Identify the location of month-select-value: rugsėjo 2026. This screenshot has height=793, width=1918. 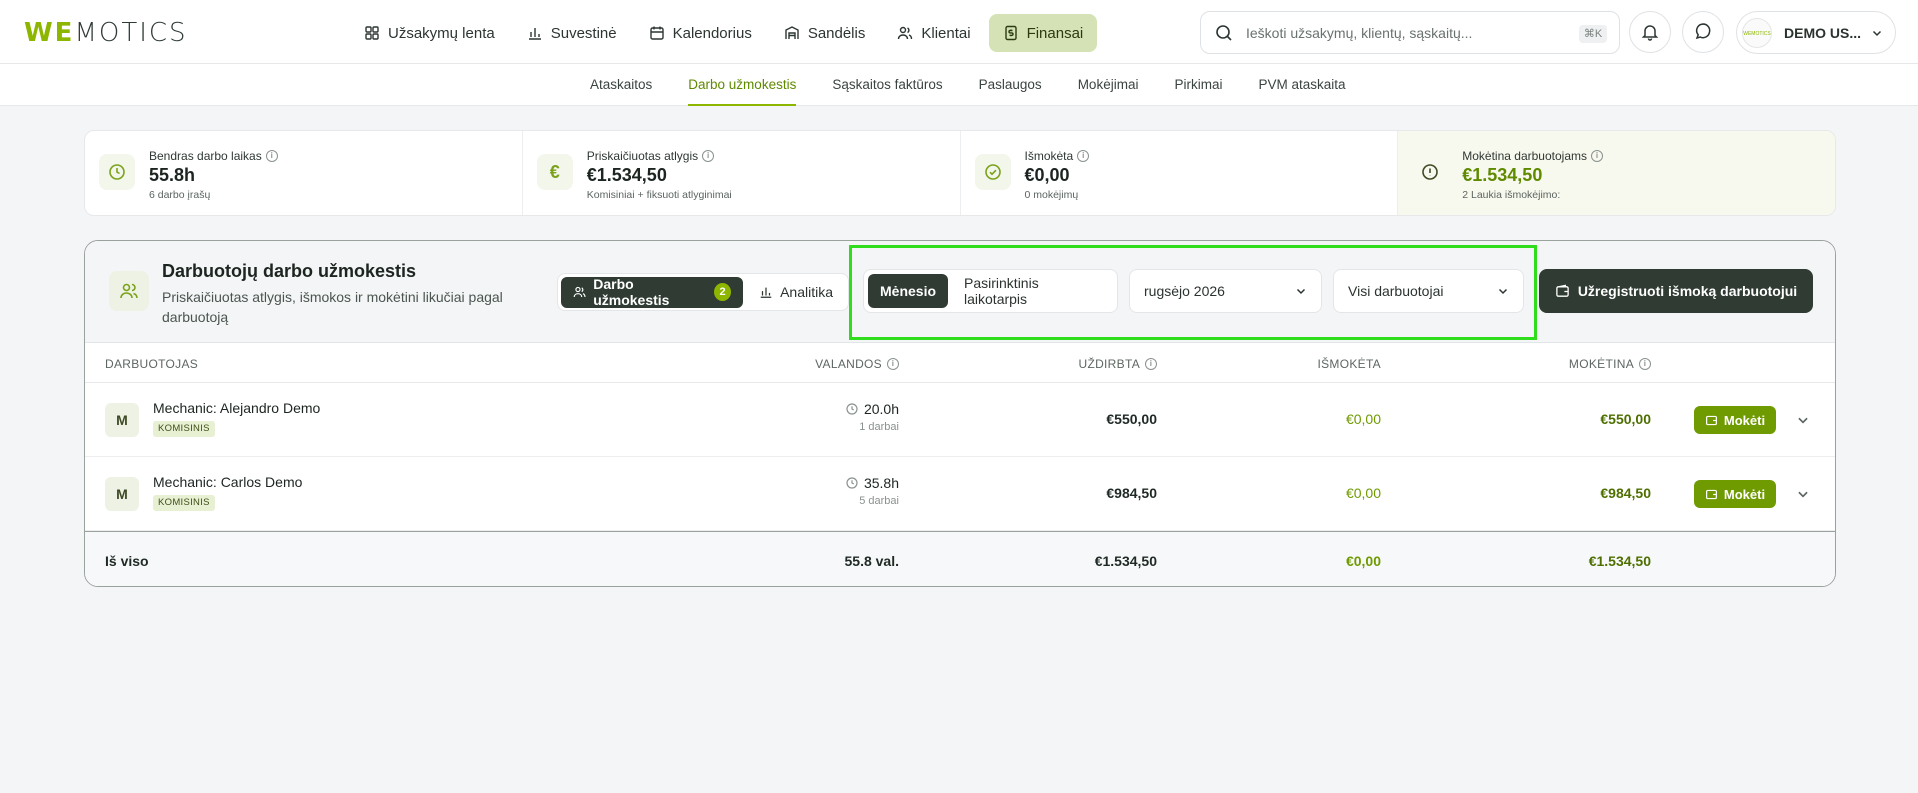
(1184, 291).